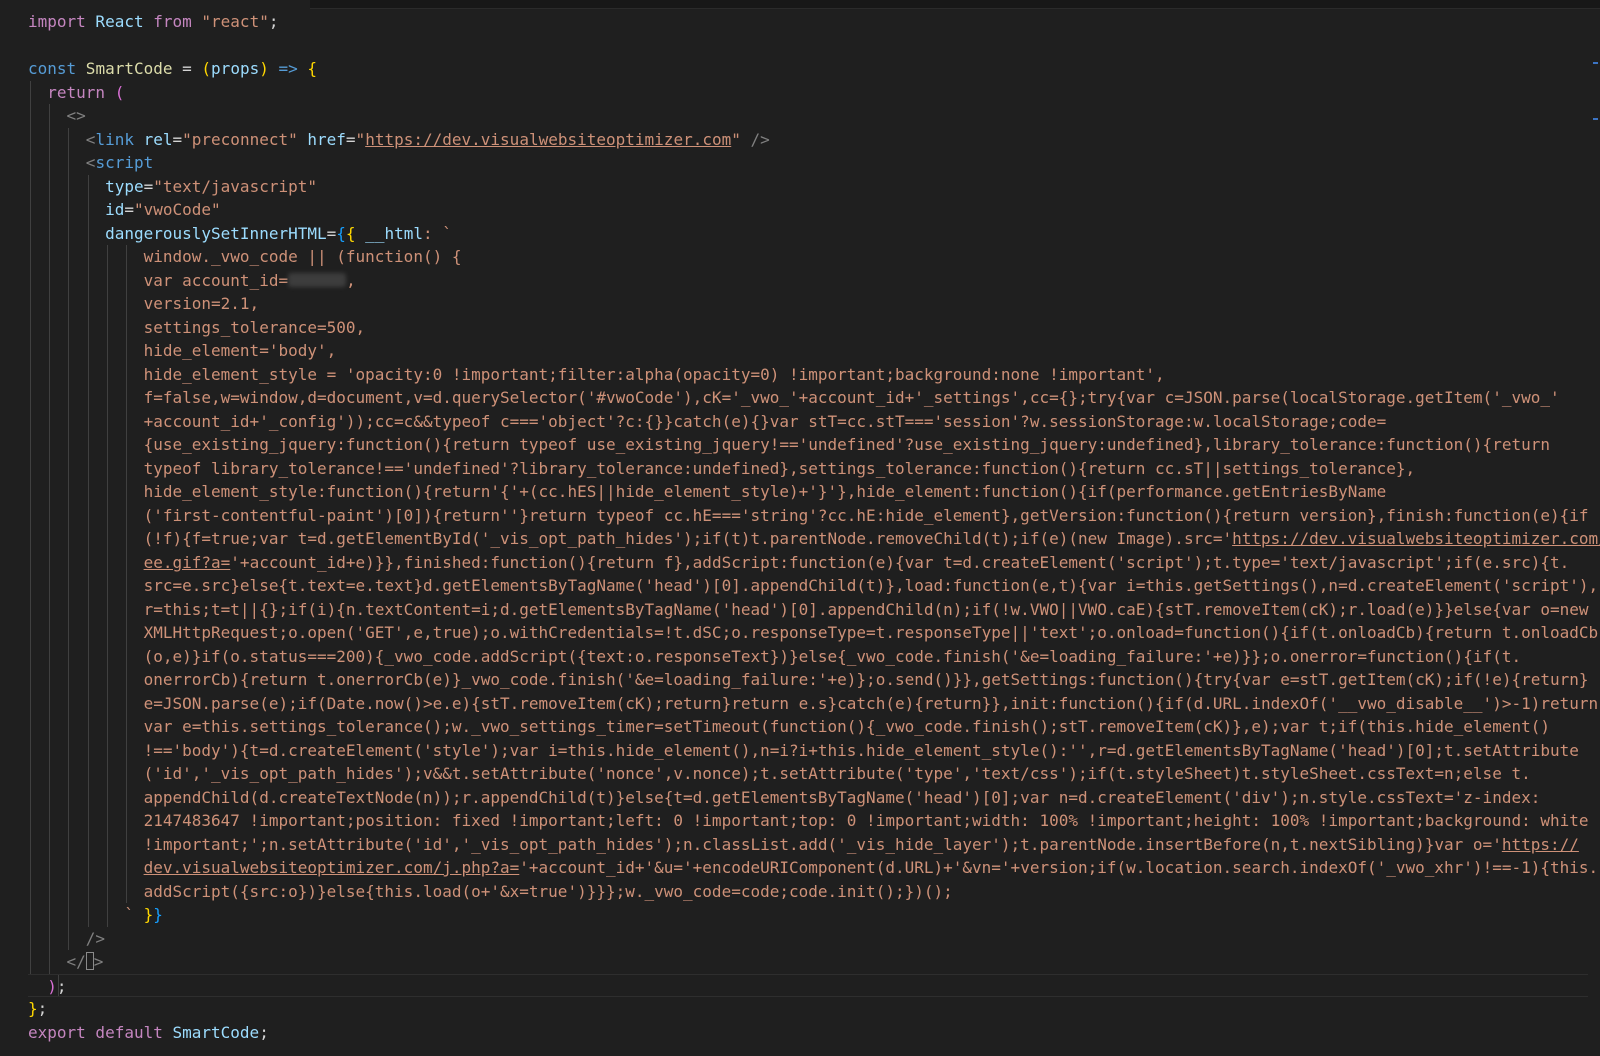 This screenshot has height=1056, width=1600. I want to click on code-line: <>, so click(800, 116).